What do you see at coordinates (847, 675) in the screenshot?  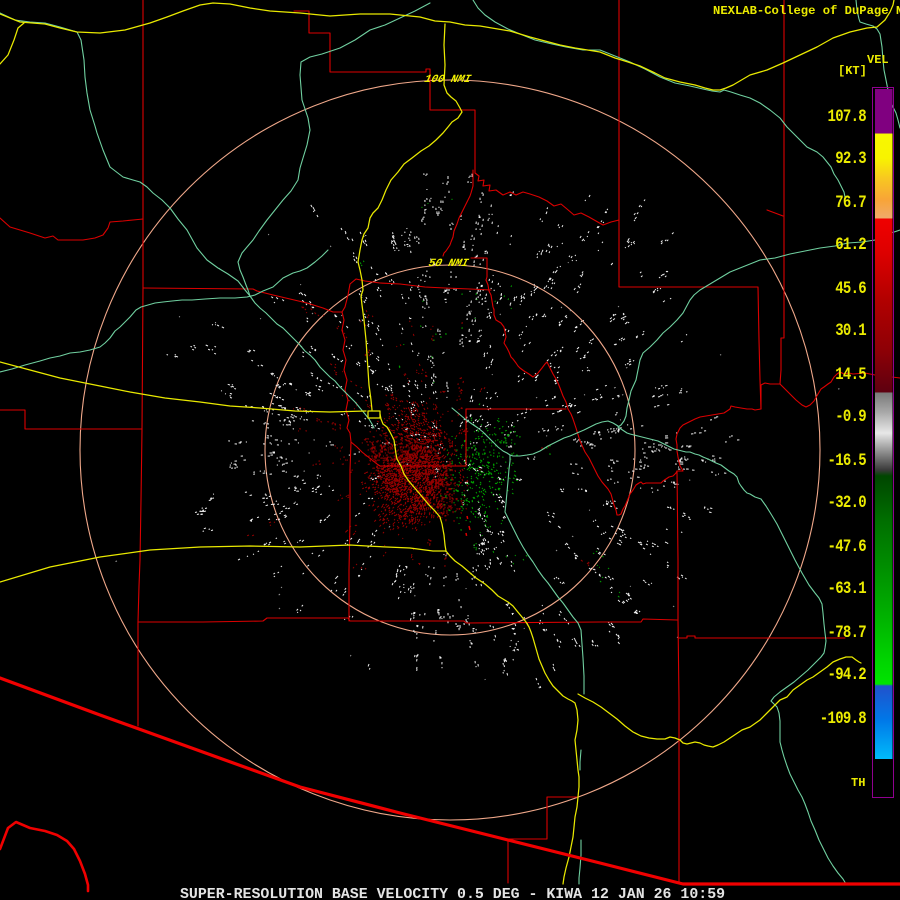 I see `svg-text: -94.2` at bounding box center [847, 675].